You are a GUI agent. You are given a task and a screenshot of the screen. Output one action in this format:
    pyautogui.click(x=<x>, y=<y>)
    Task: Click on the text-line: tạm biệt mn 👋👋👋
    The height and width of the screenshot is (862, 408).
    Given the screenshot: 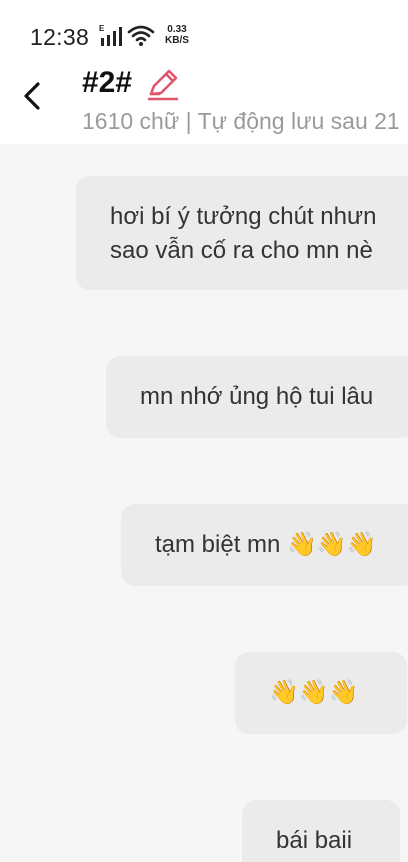 What is the action you would take?
    pyautogui.click(x=266, y=544)
    